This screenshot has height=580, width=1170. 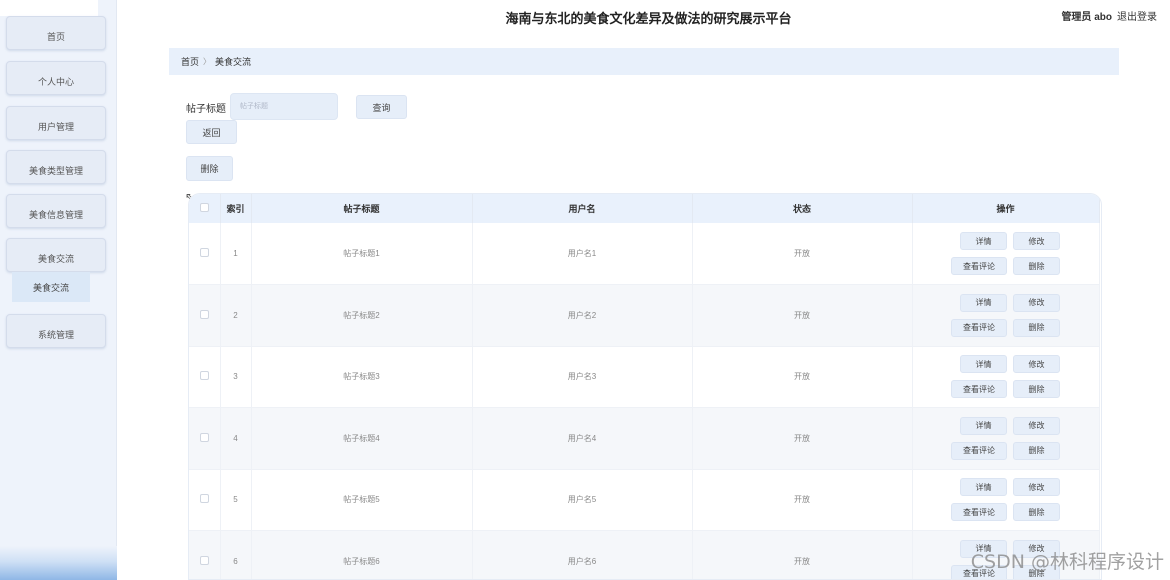 What do you see at coordinates (582, 377) in the screenshot?
I see `cell-username: 用户名3` at bounding box center [582, 377].